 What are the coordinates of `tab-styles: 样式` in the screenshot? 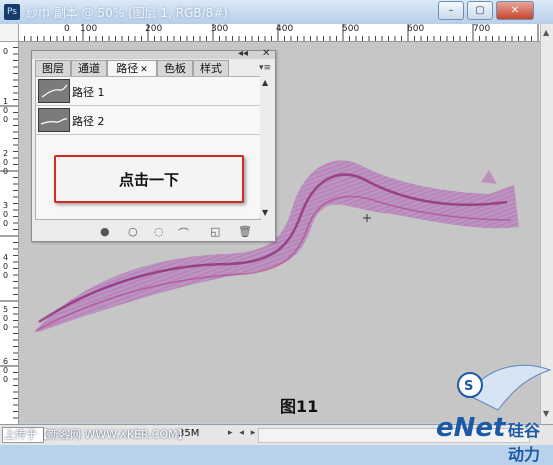 It's located at (211, 68).